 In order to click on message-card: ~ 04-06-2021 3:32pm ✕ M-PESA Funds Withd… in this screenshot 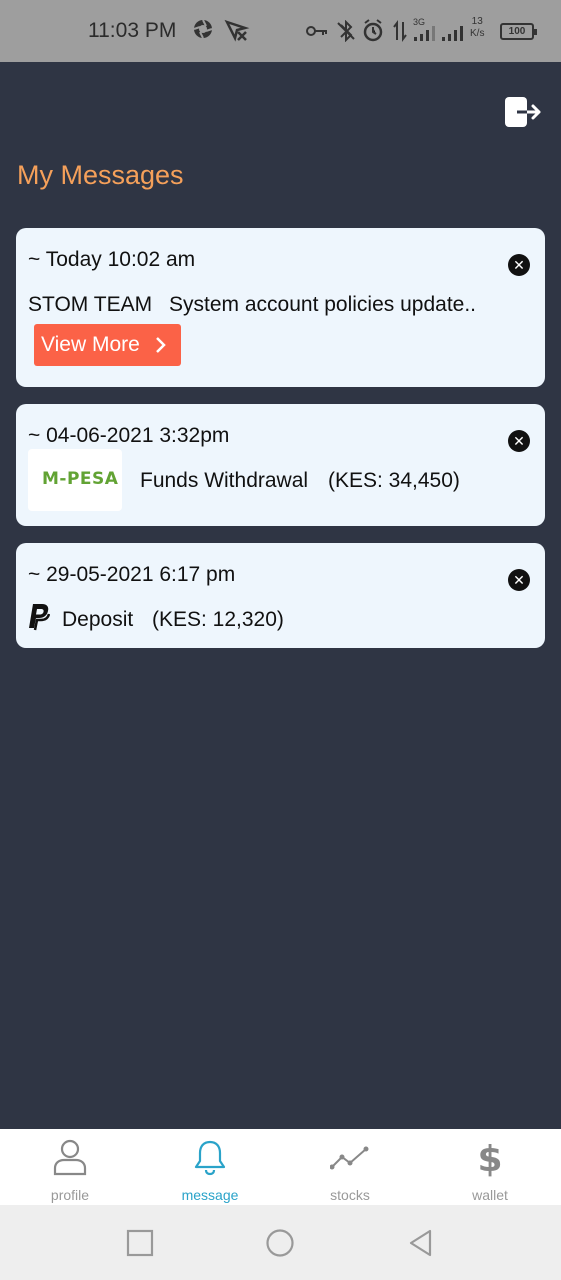, I will do `click(280, 465)`.